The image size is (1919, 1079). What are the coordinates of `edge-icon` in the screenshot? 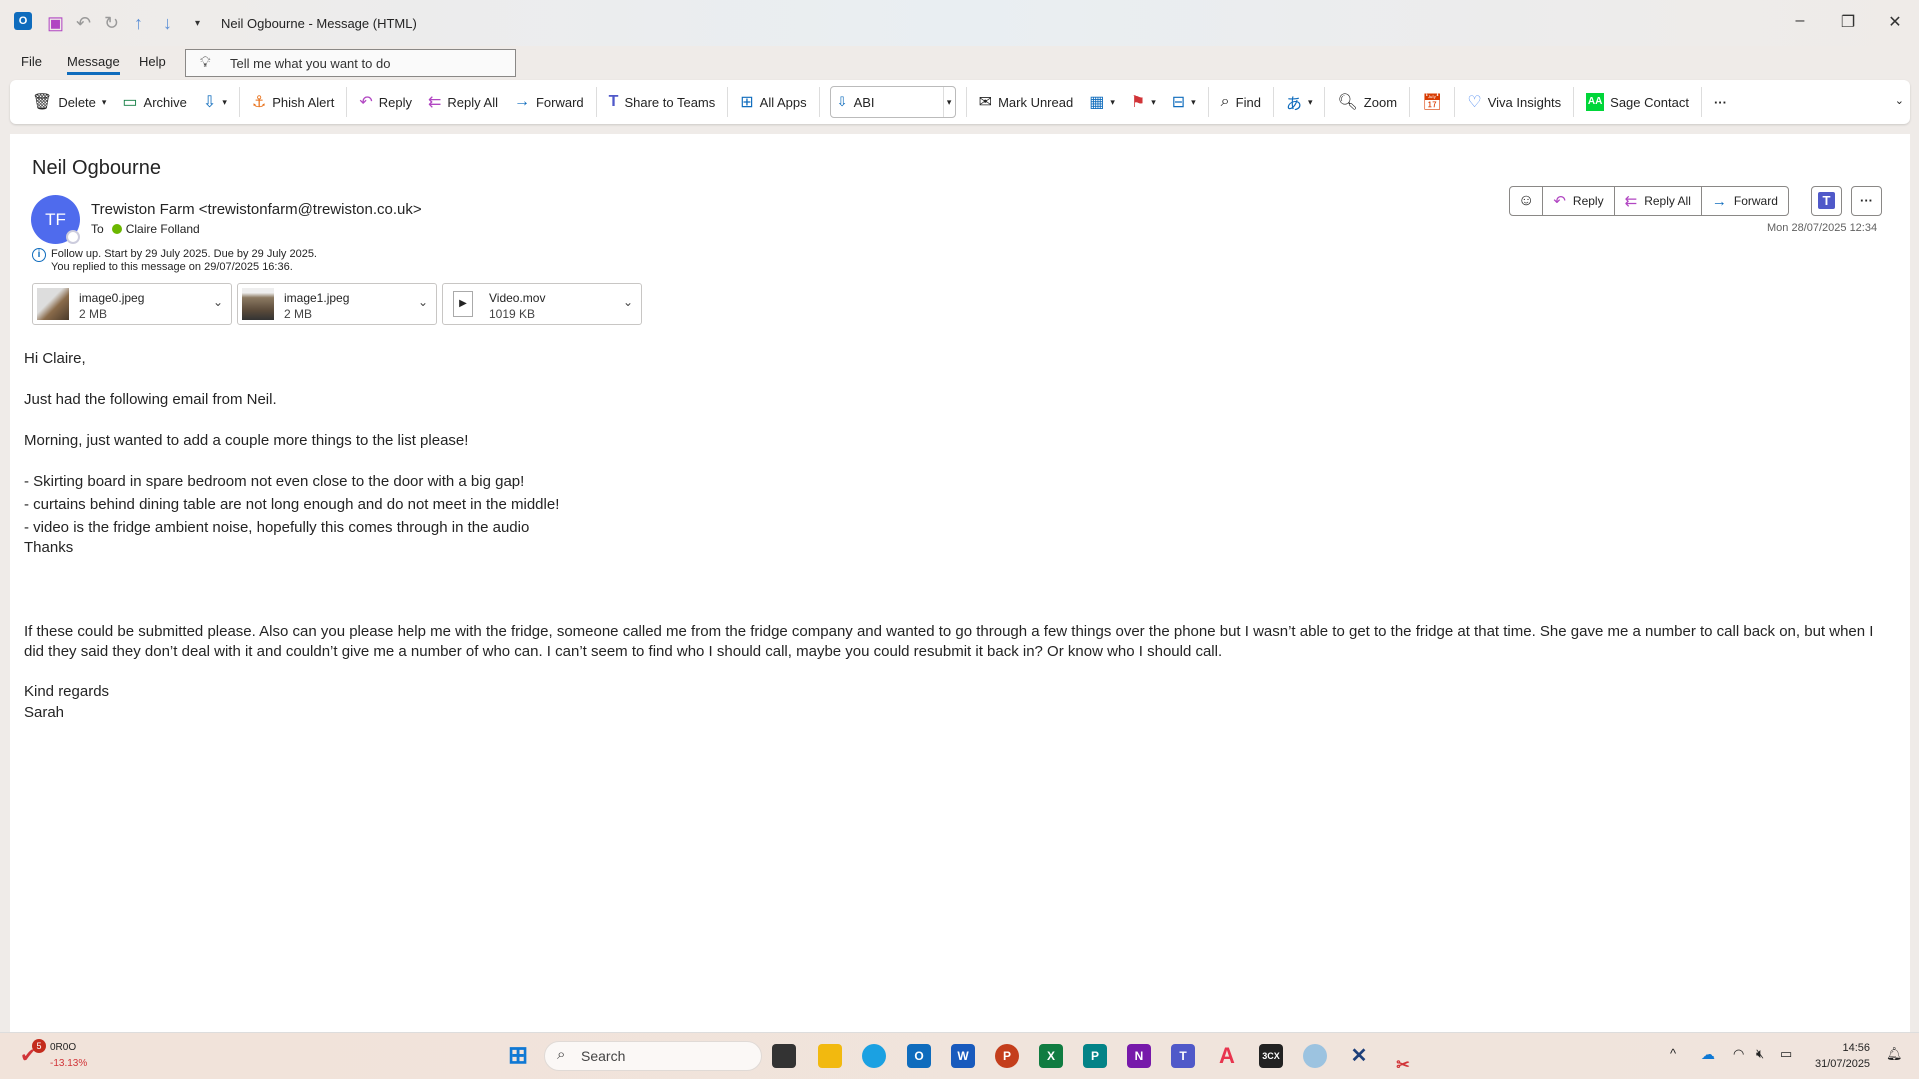 It's located at (874, 1056).